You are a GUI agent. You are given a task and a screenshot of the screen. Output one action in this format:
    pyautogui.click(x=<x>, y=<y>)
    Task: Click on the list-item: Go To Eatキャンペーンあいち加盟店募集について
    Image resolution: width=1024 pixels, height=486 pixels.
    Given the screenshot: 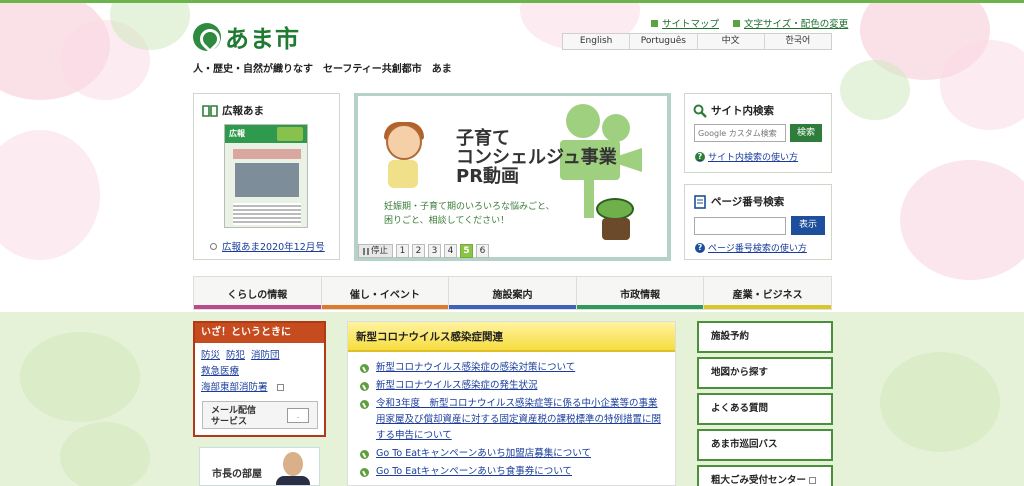 What is the action you would take?
    pyautogui.click(x=512, y=454)
    